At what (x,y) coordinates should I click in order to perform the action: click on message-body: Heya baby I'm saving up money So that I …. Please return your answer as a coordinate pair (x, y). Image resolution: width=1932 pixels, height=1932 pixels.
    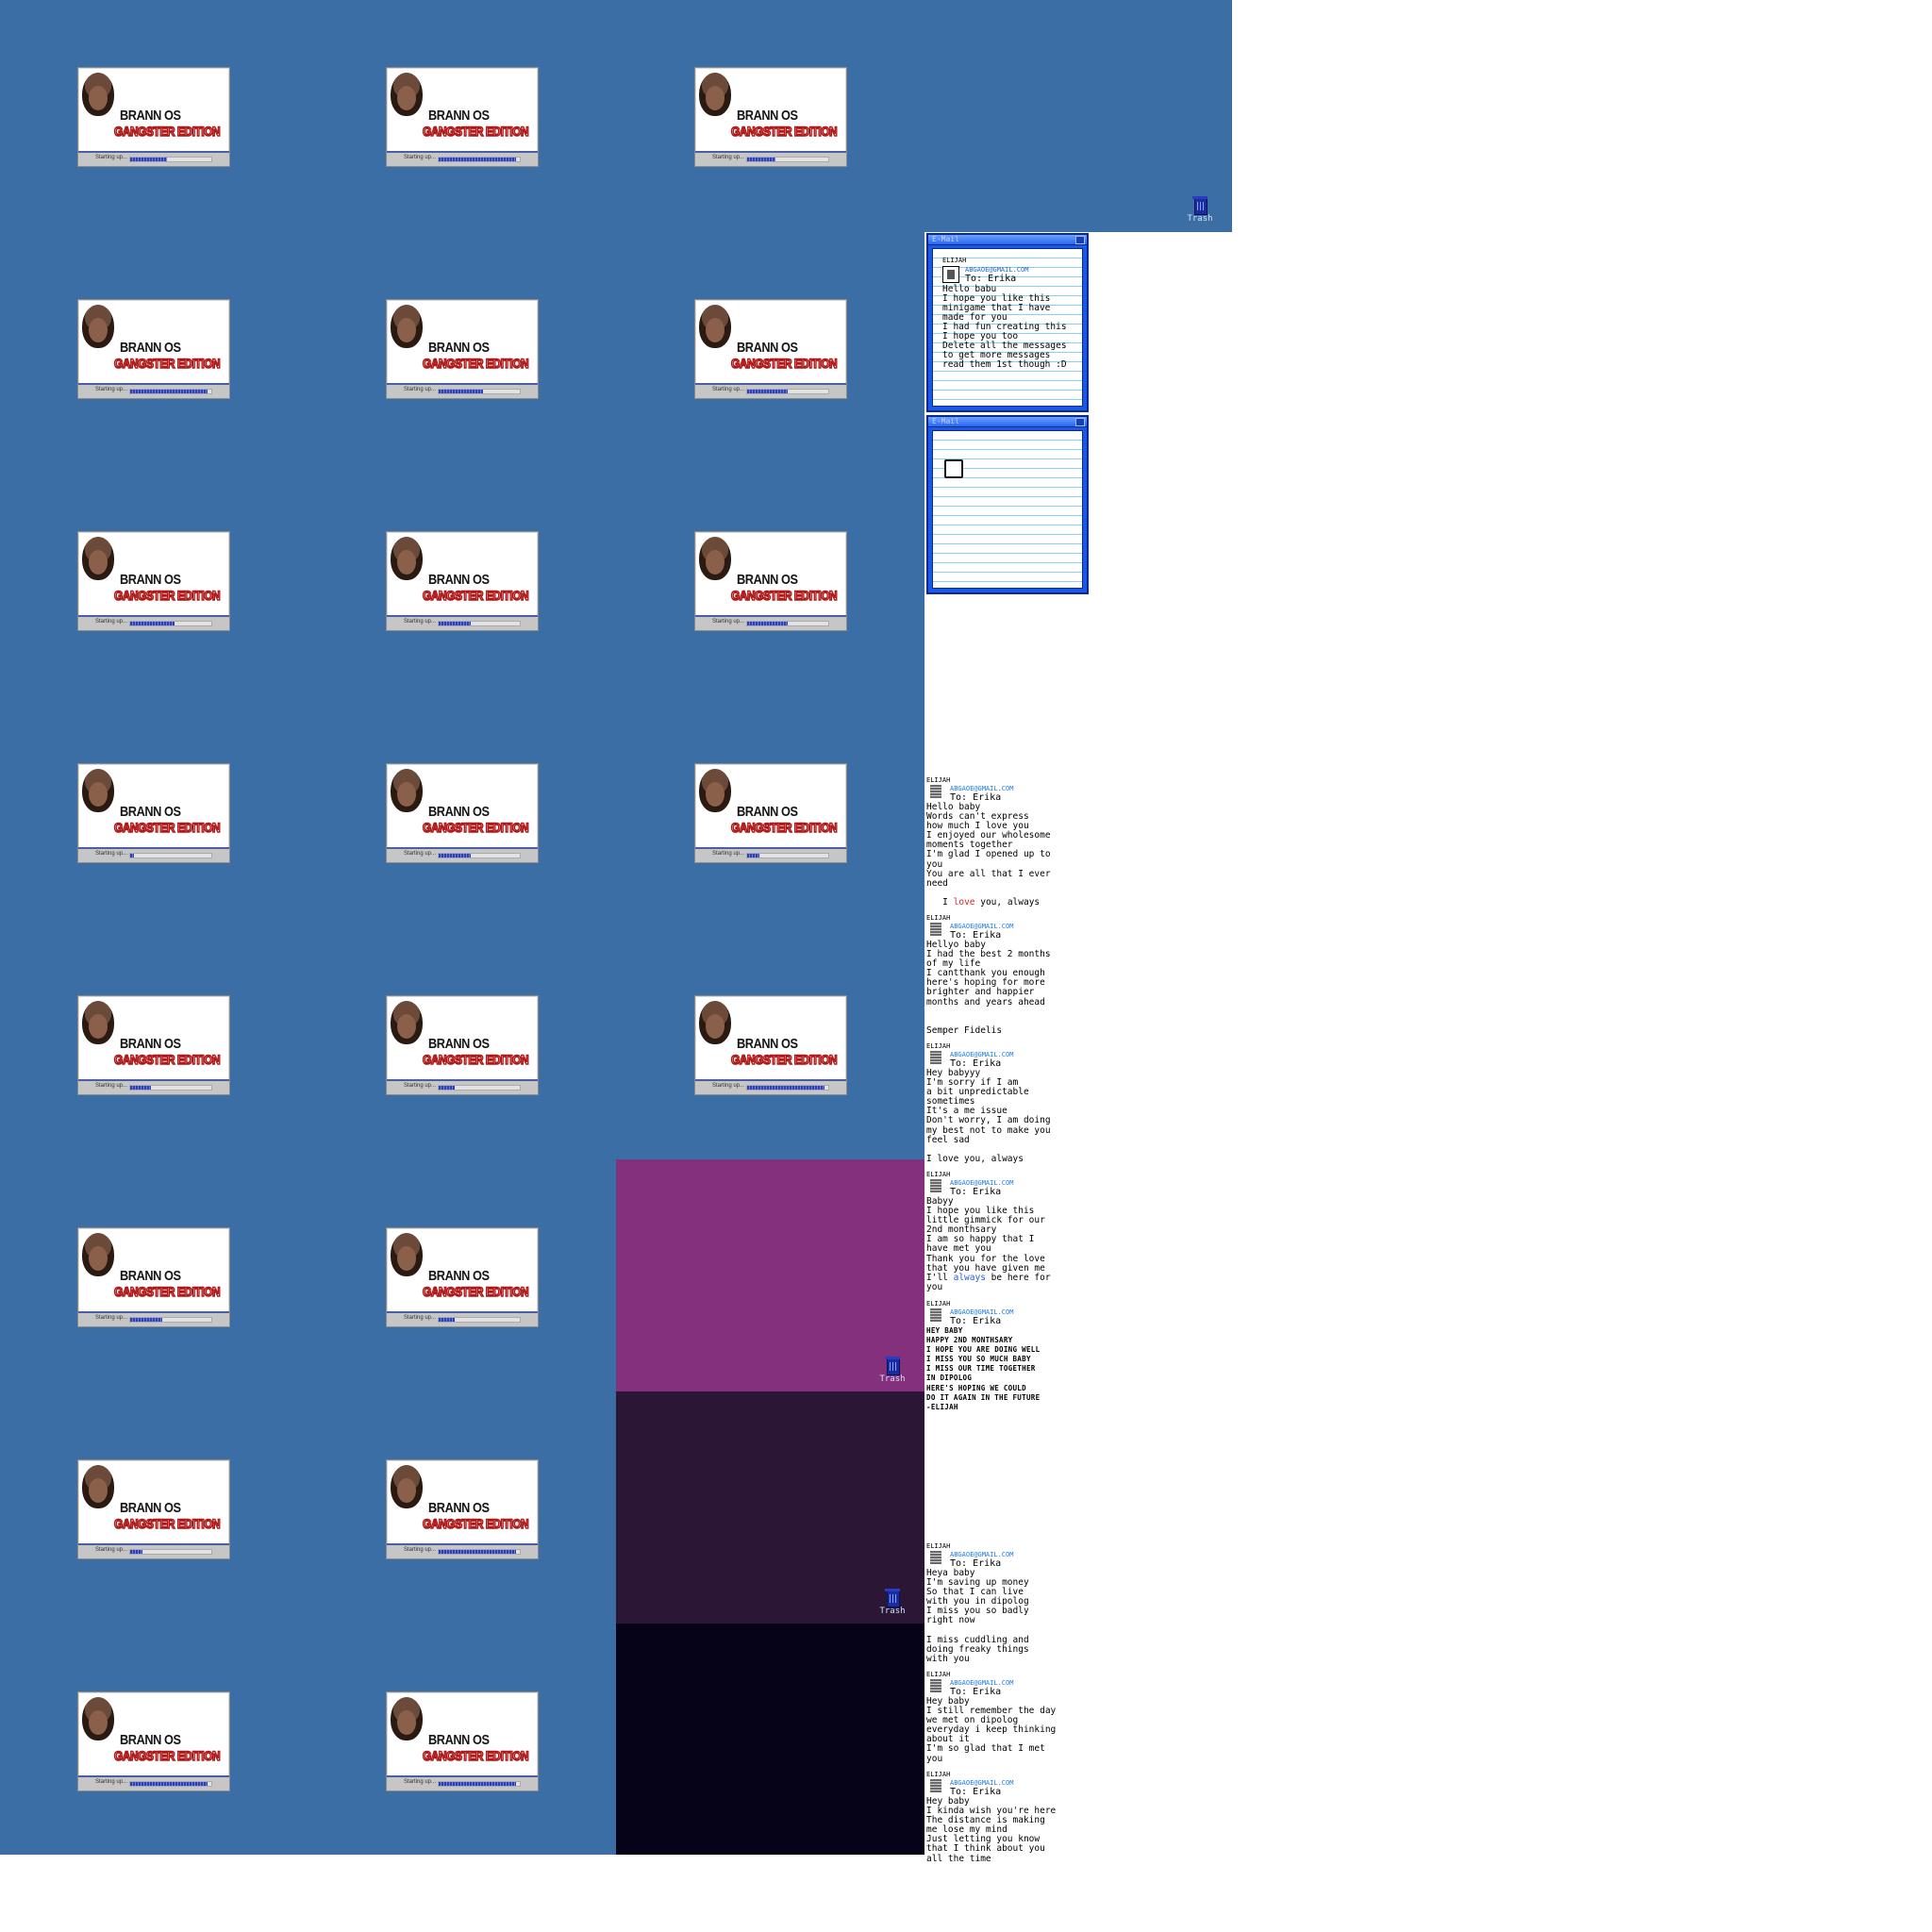
    Looking at the image, I should click on (978, 1616).